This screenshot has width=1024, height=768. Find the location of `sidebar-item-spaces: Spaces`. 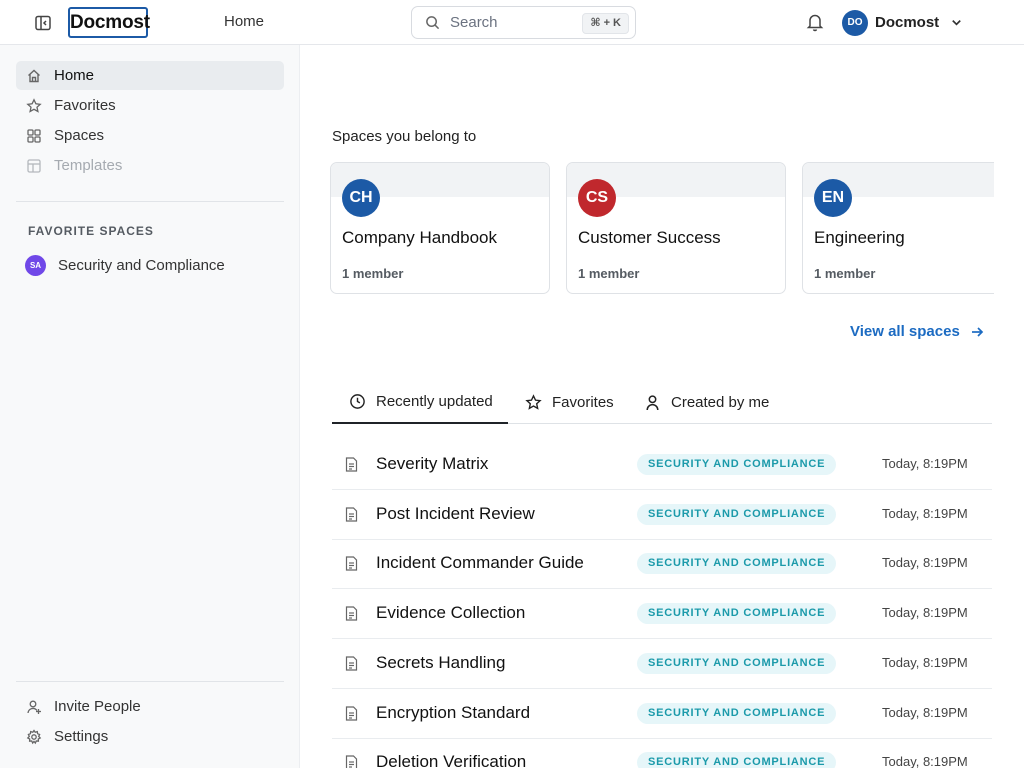

sidebar-item-spaces: Spaces is located at coordinates (150, 135).